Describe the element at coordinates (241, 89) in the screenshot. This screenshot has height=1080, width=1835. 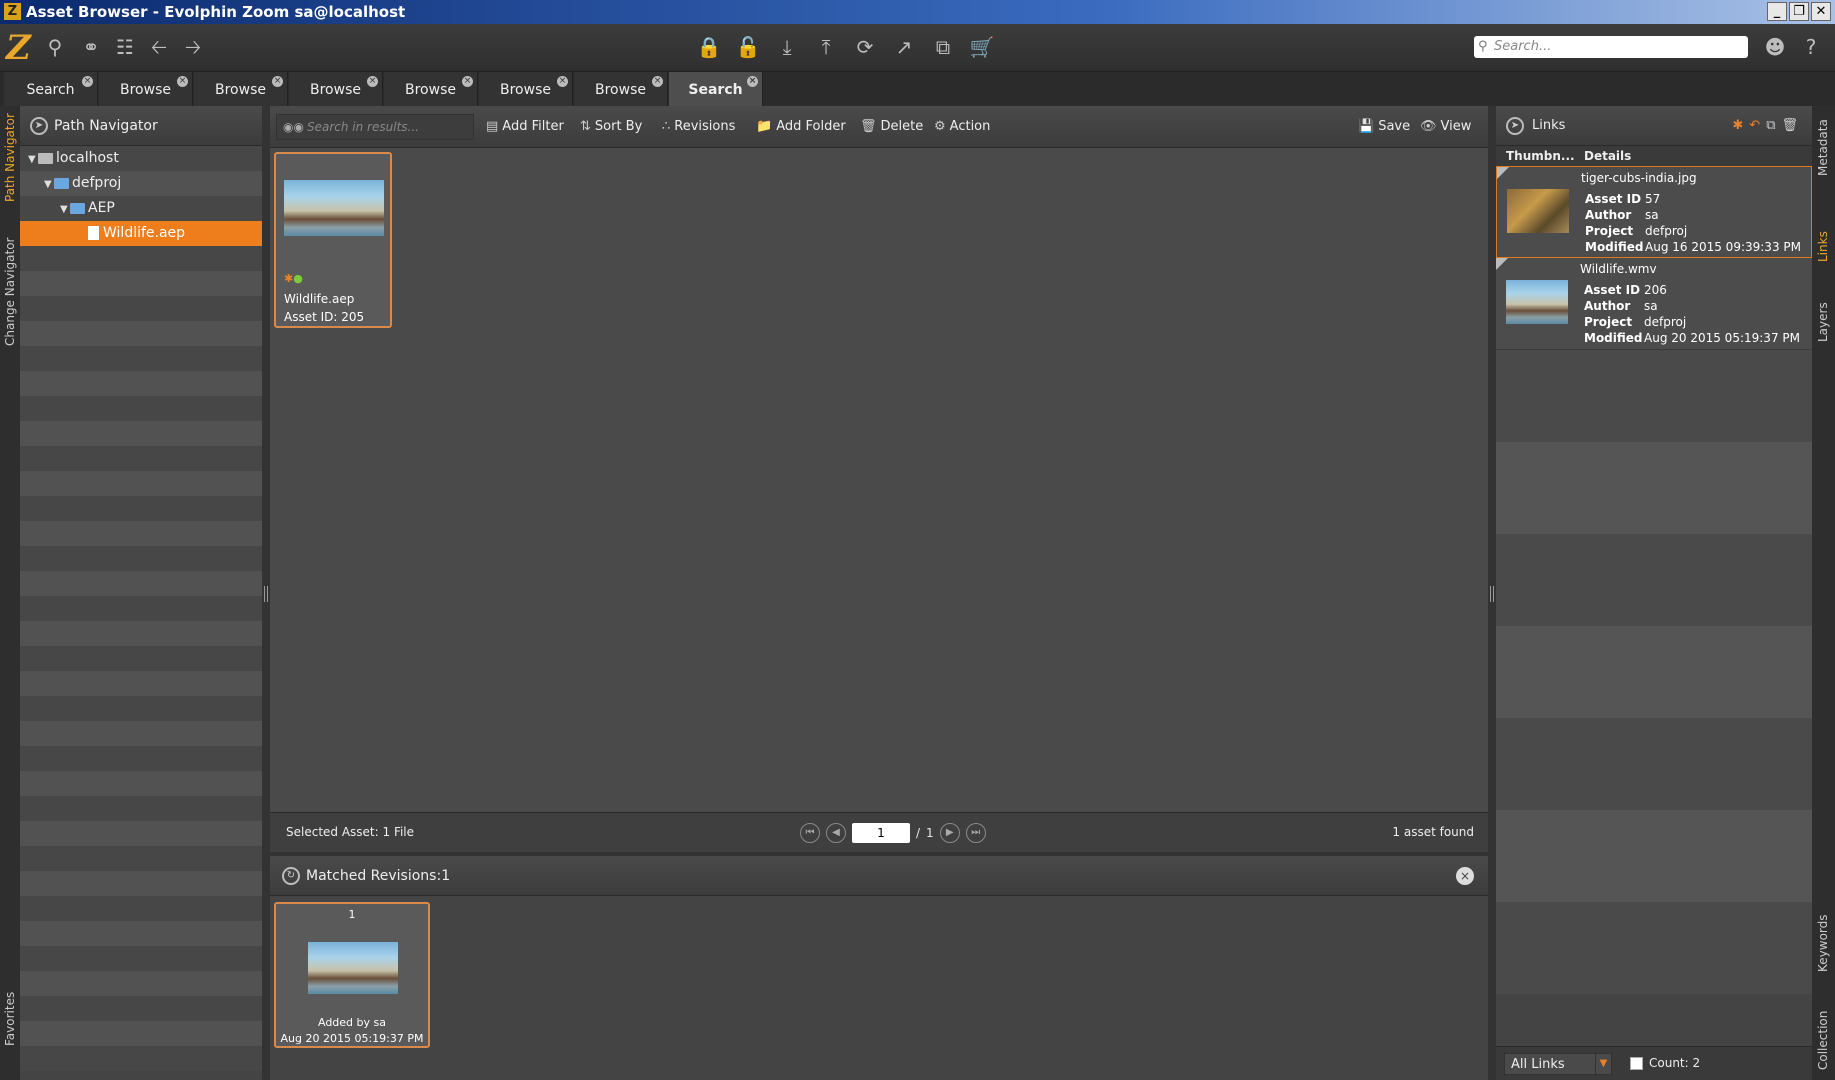
I see `tab-browse-2: Browse ×` at that location.